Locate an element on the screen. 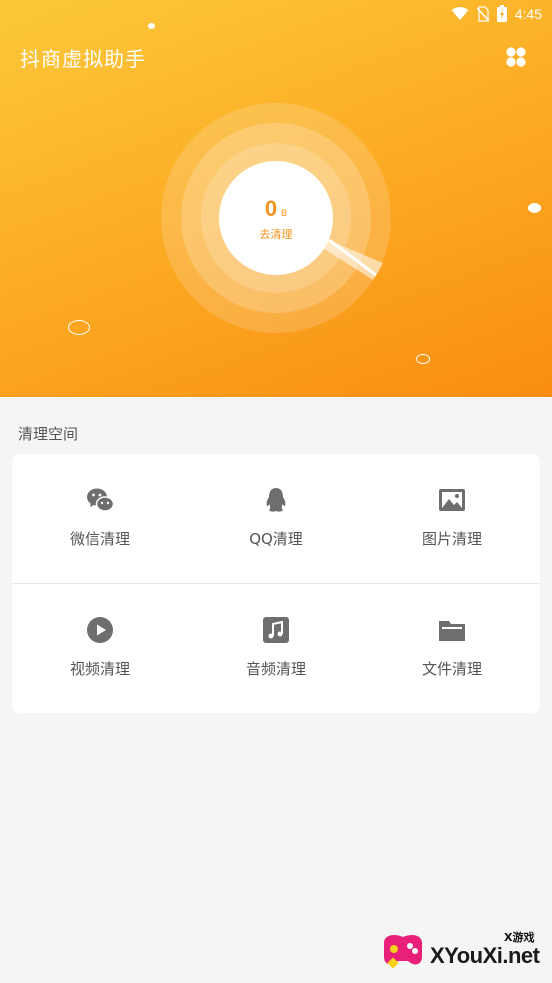 The height and width of the screenshot is (983, 552). tile-label: 视频清理 is located at coordinates (99, 669).